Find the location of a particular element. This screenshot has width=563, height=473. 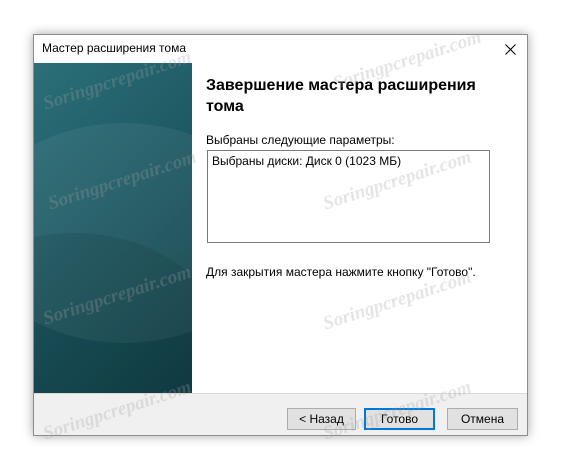

cancel-button: Отмена is located at coordinates (482, 419).